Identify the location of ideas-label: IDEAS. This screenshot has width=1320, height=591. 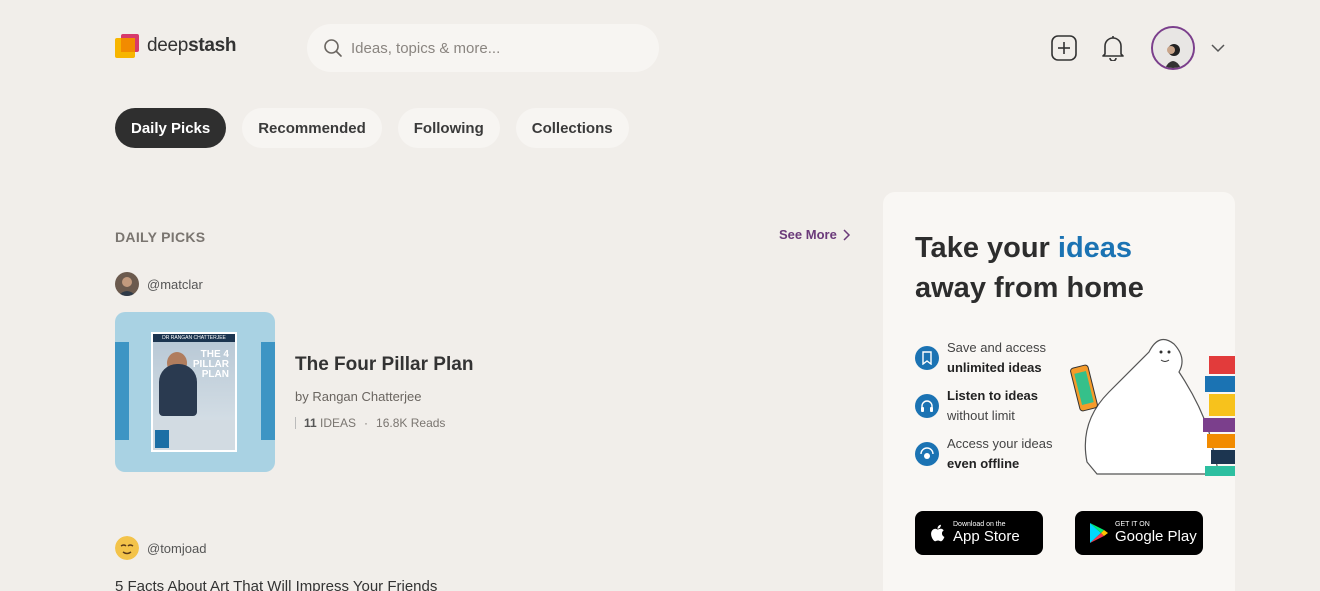
(338, 423).